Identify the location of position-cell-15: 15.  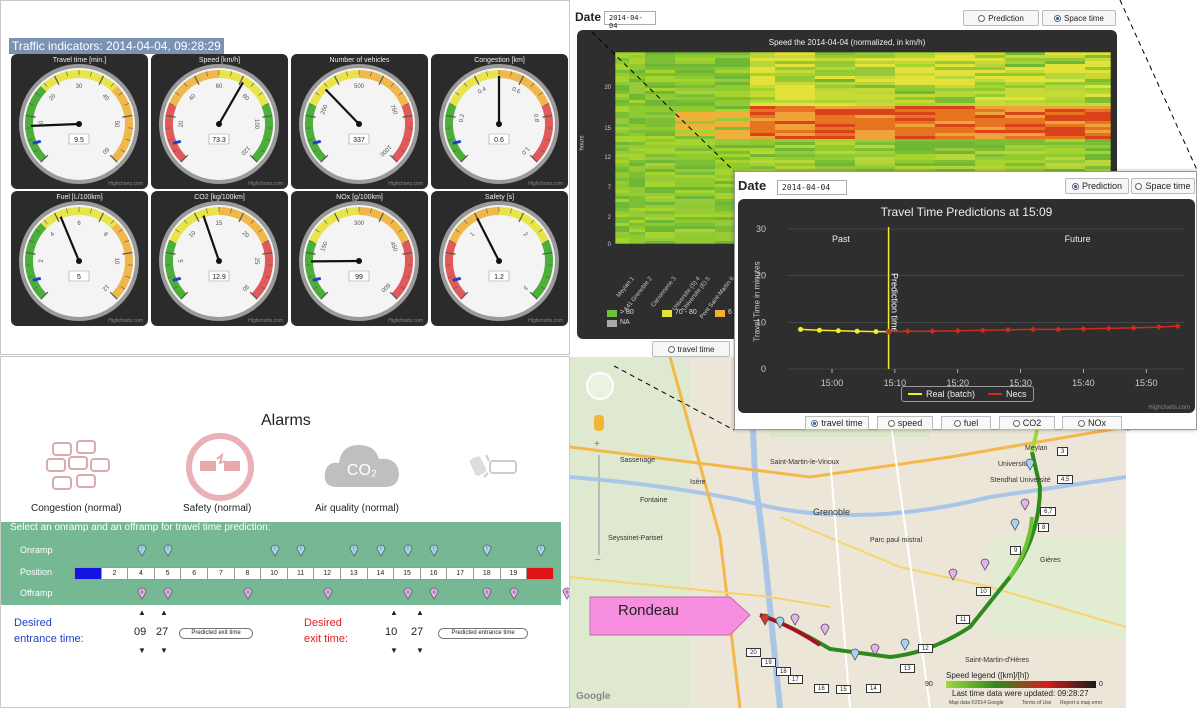
(407, 573).